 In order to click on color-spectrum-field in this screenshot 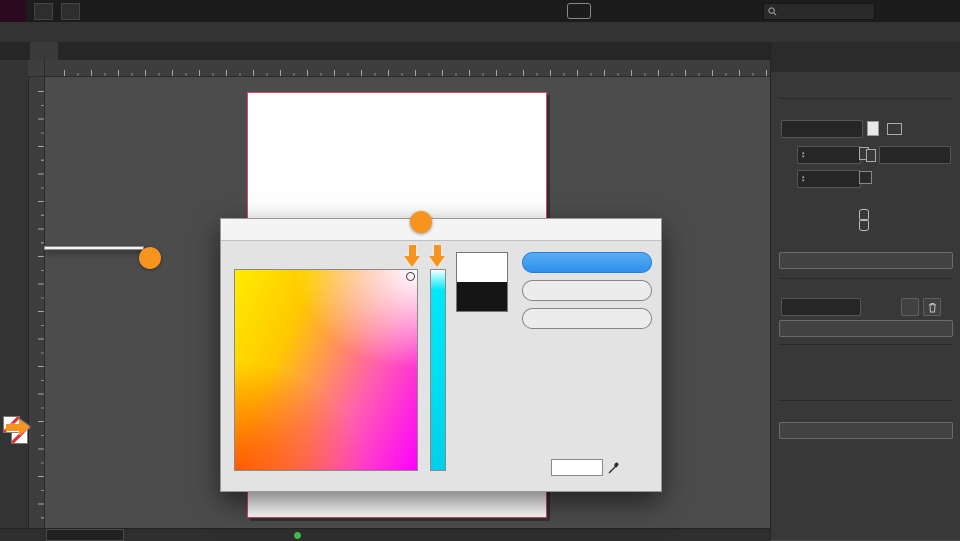, I will do `click(326, 370)`.